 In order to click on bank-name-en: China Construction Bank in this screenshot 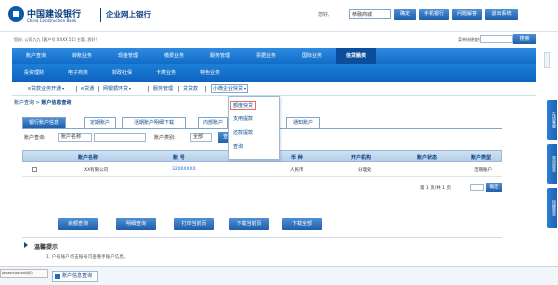, I will do `click(52, 20)`.